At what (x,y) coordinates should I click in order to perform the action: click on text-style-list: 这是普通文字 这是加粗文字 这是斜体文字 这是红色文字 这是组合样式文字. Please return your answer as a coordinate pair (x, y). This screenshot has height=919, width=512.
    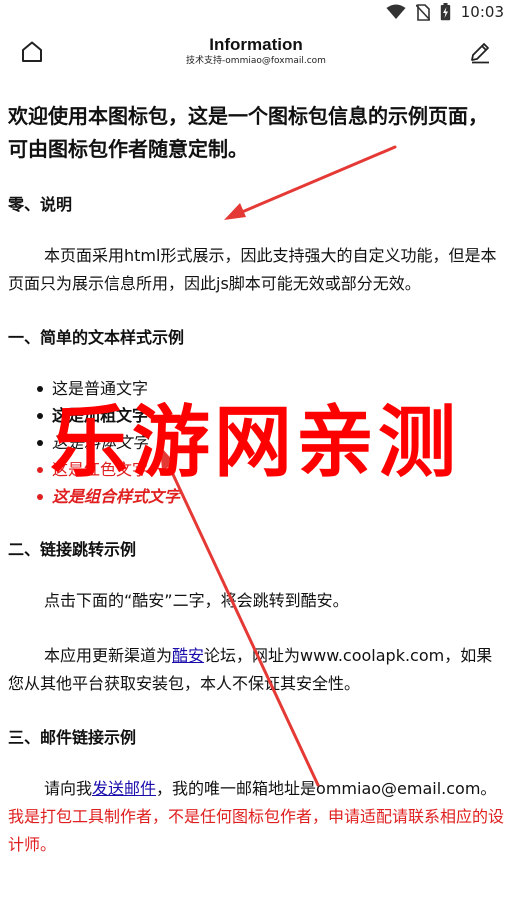
    Looking at the image, I should click on (256, 442).